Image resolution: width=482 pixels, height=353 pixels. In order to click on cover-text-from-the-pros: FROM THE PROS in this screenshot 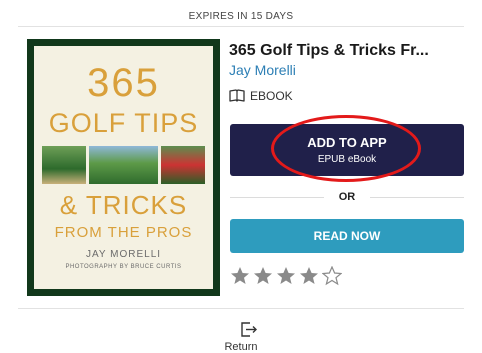, I will do `click(123, 232)`.